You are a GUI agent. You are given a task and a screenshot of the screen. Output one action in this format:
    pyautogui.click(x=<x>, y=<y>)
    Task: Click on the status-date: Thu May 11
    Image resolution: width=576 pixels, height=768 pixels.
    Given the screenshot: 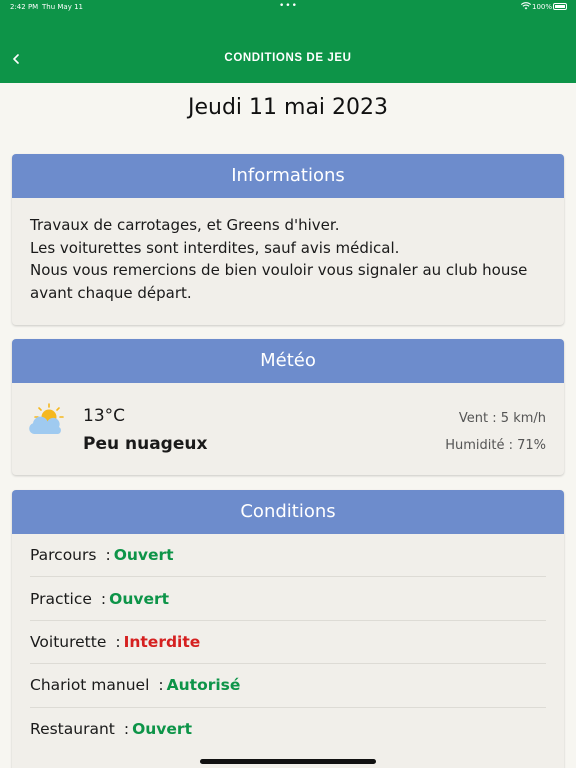 What is the action you would take?
    pyautogui.click(x=62, y=7)
    